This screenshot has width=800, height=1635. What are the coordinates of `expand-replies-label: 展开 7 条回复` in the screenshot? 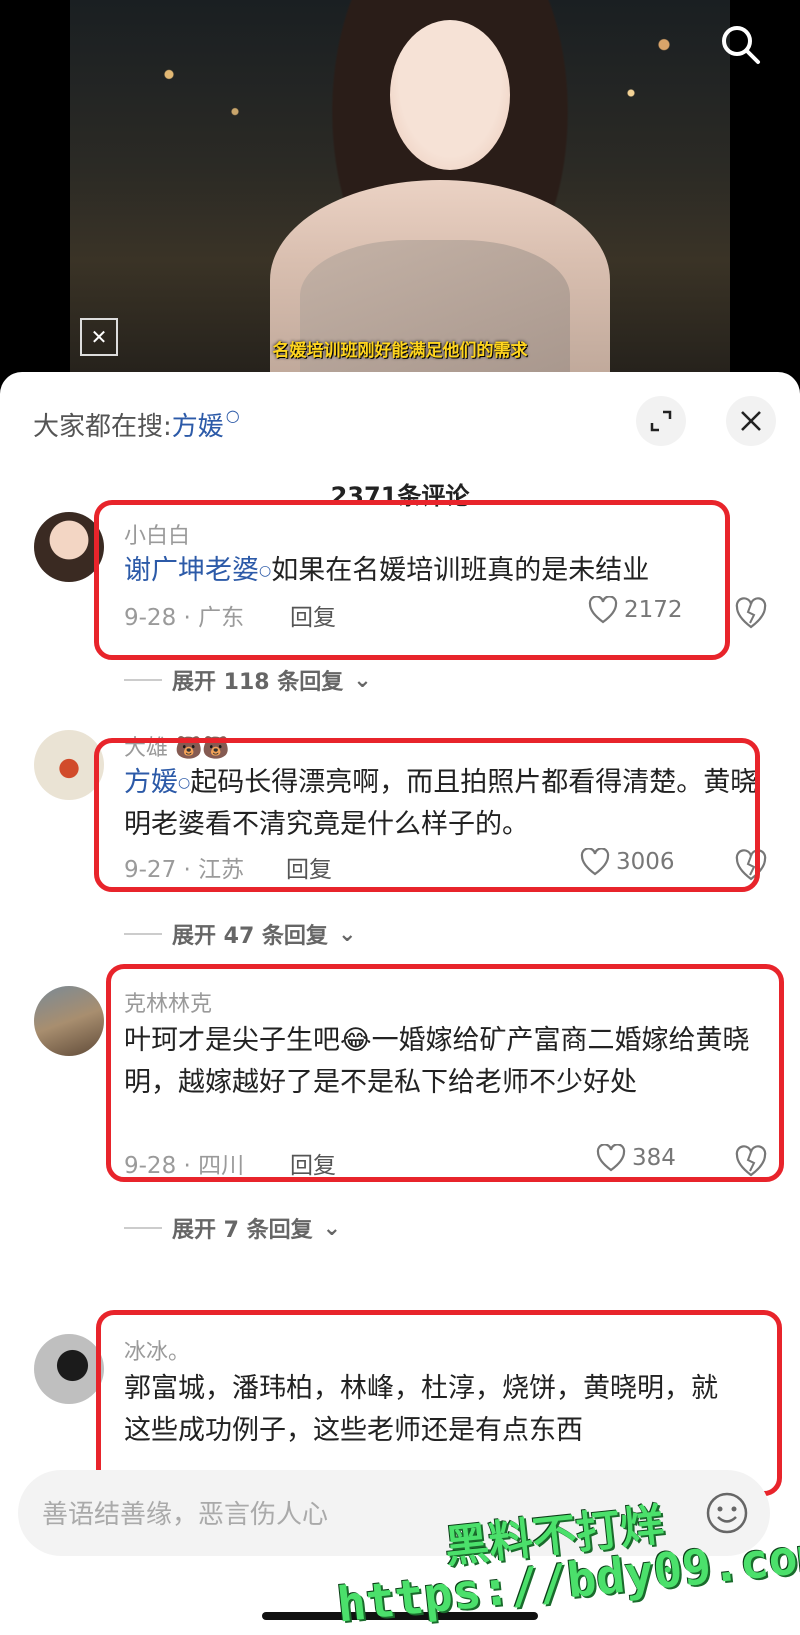 It's located at (242, 1230).